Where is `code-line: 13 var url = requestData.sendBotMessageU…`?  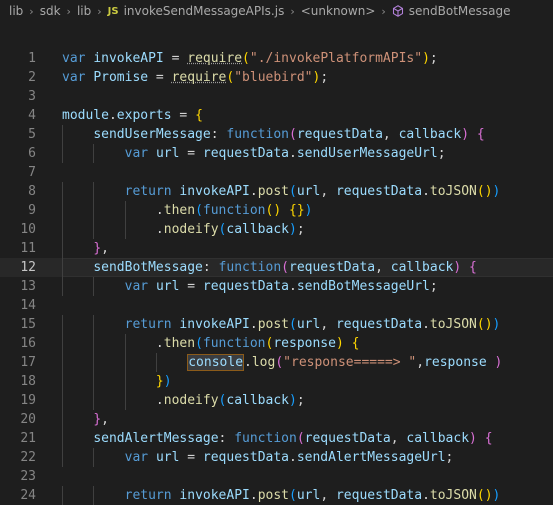
code-line: 13 var url = requestData.sendBotMessageU… is located at coordinates (276, 286).